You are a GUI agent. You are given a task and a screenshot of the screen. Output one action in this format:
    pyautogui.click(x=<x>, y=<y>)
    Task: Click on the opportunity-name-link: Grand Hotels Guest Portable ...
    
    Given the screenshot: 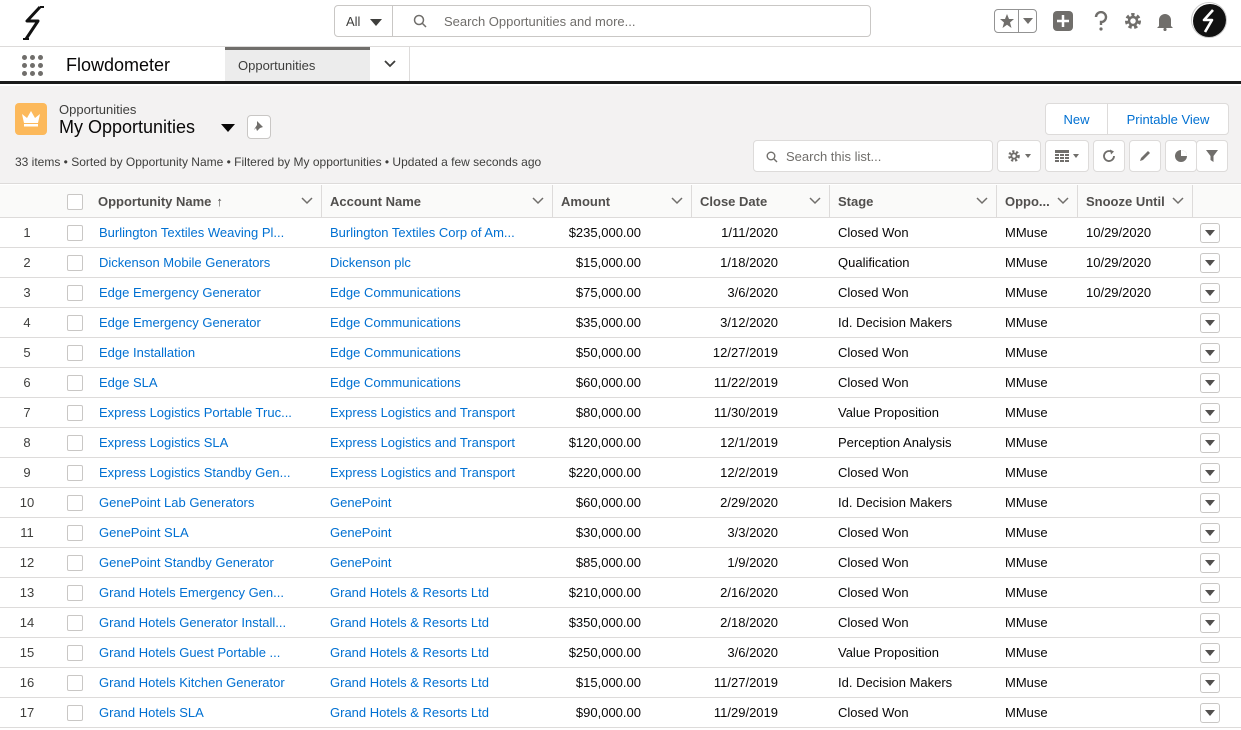 What is the action you would take?
    pyautogui.click(x=206, y=652)
    